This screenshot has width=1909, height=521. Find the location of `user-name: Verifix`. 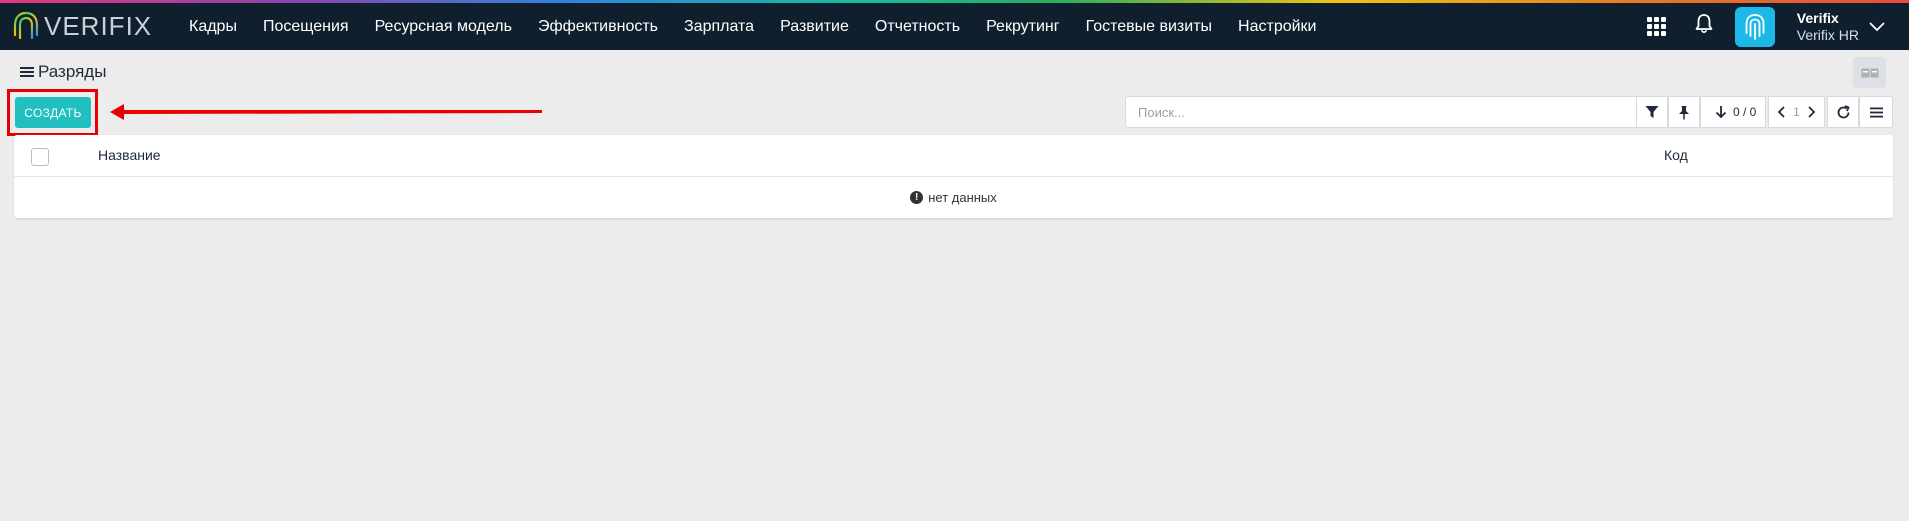

user-name: Verifix is located at coordinates (1817, 17).